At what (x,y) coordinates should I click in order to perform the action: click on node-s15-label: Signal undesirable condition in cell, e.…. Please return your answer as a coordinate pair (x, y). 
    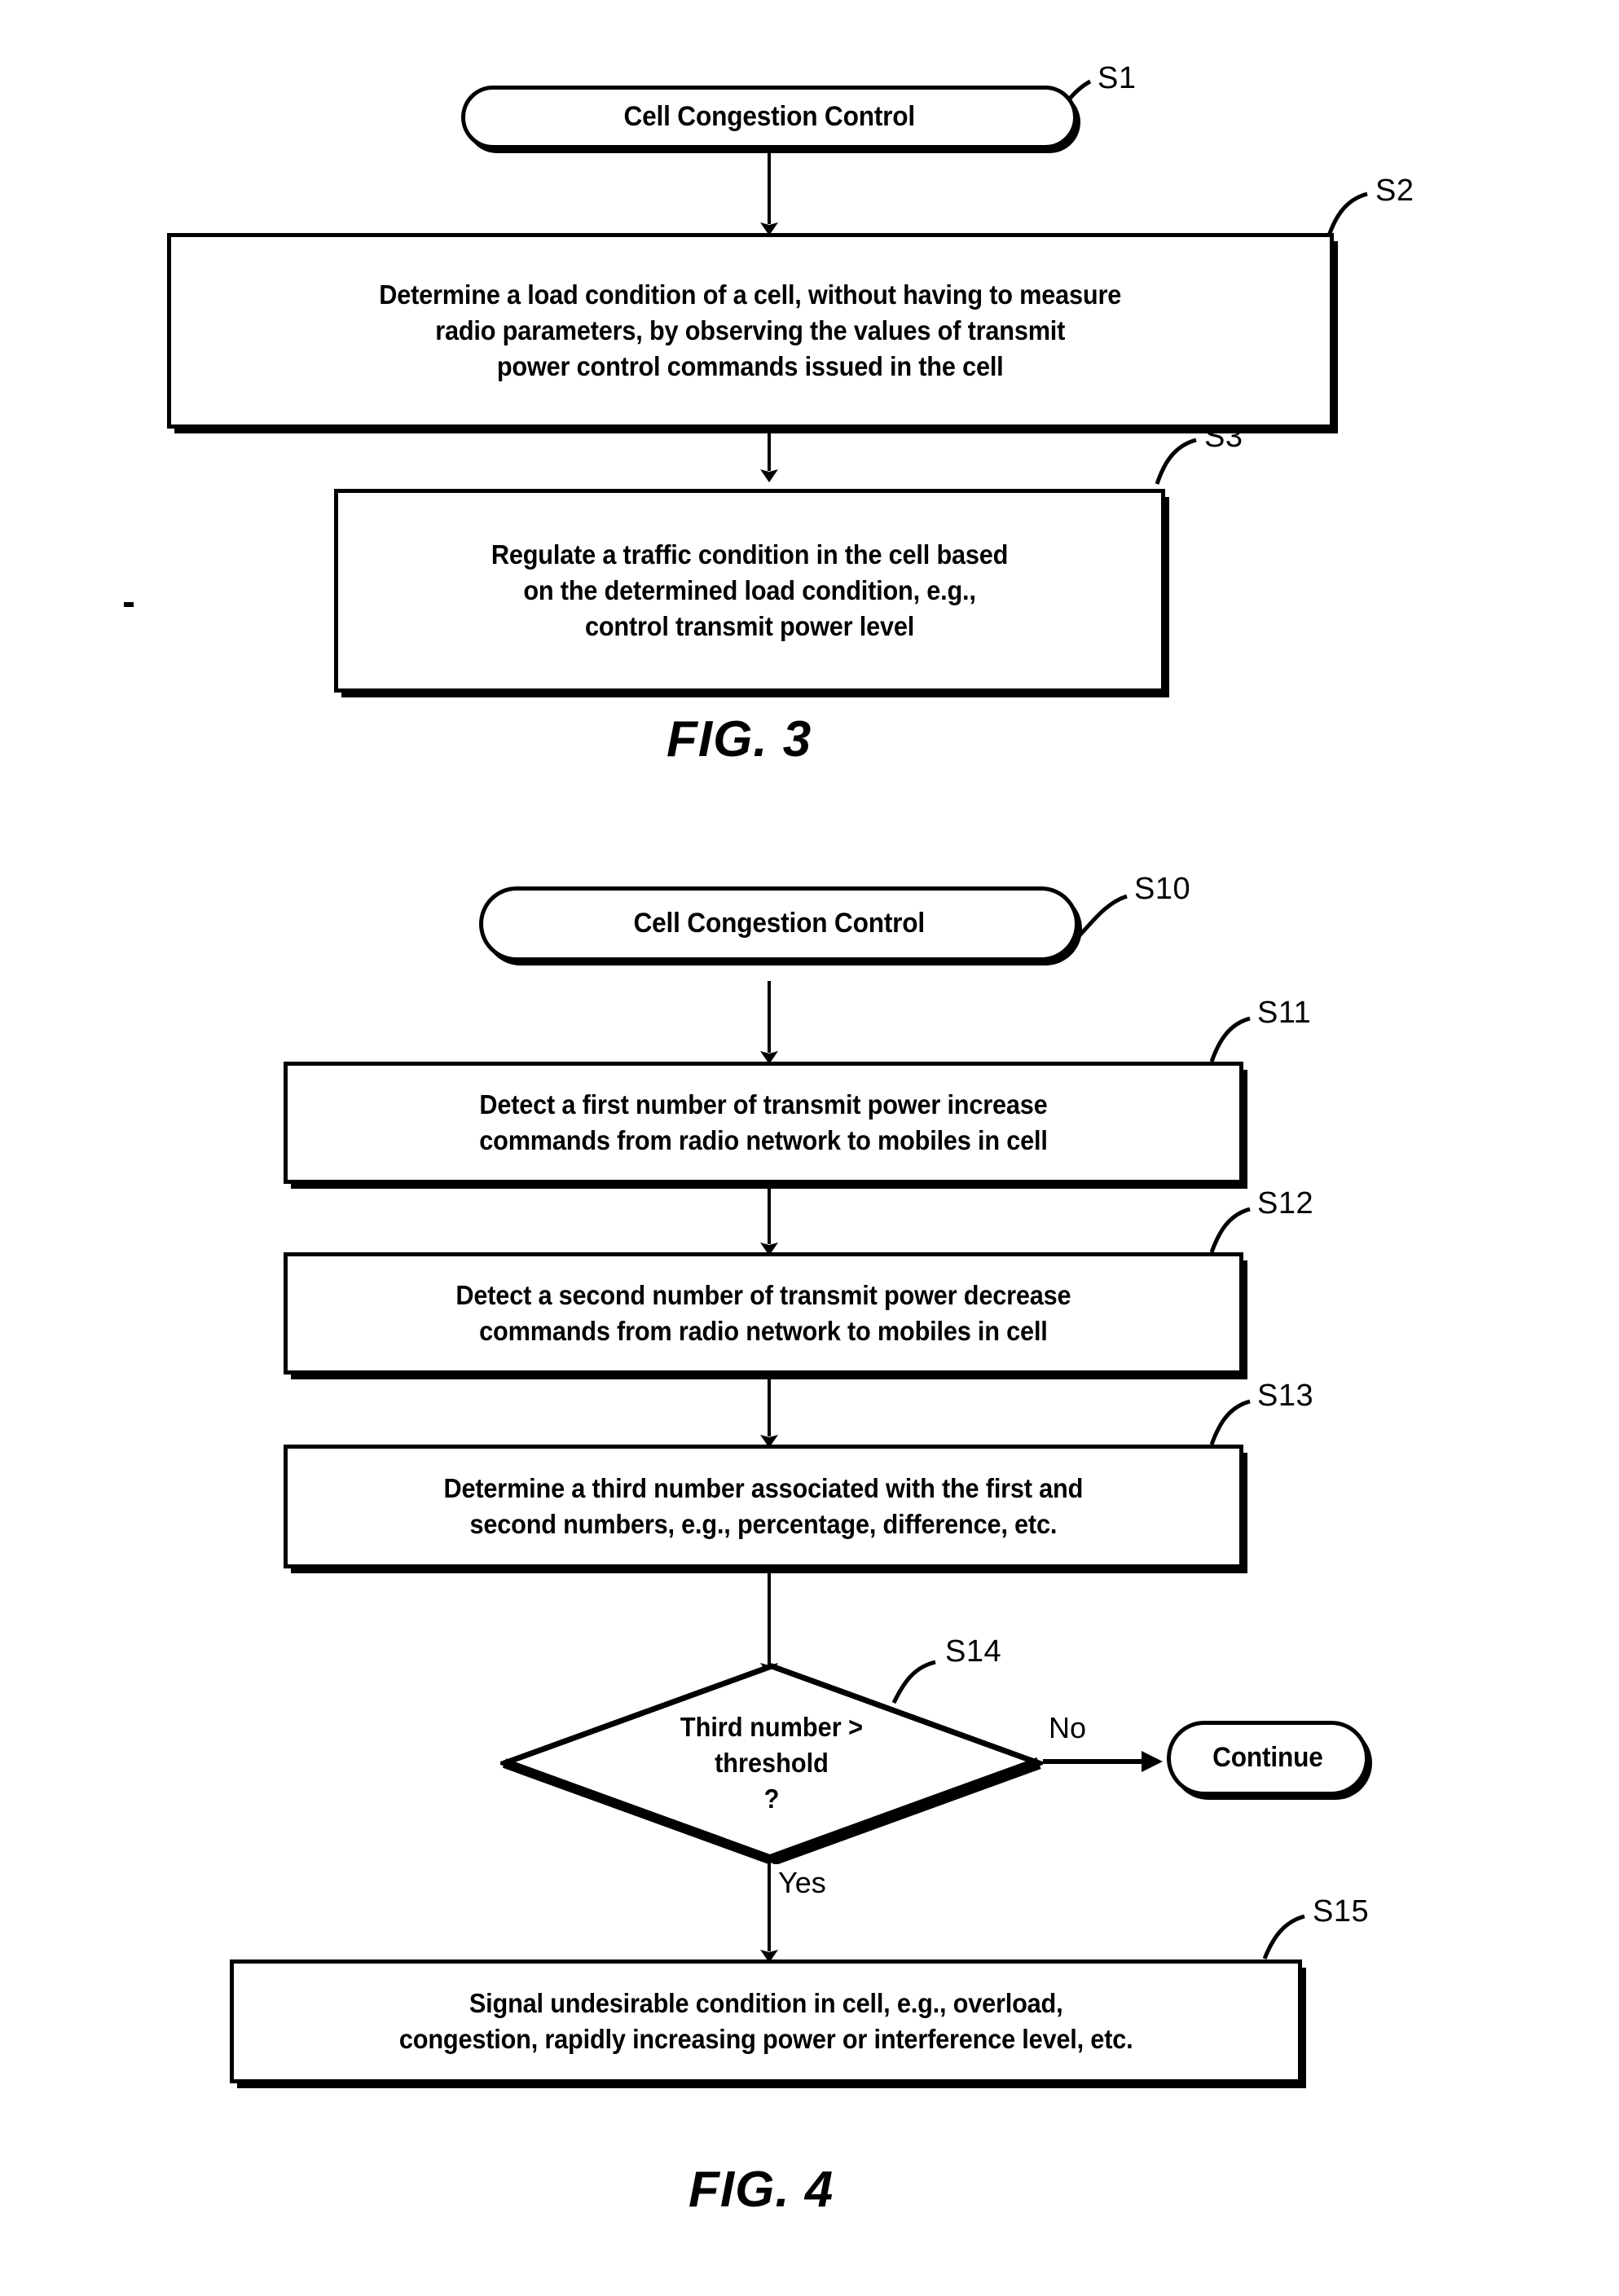
    Looking at the image, I should click on (766, 2021).